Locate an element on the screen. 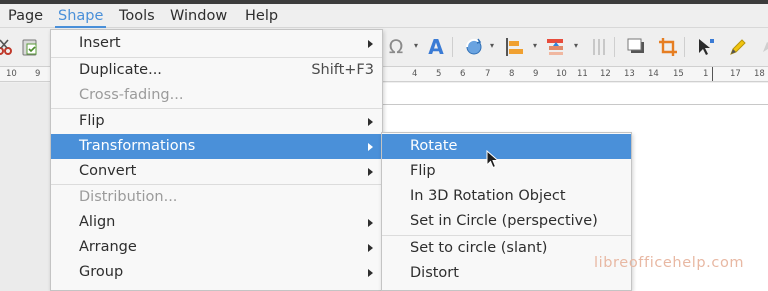  ruler-label: 4 is located at coordinates (415, 74).